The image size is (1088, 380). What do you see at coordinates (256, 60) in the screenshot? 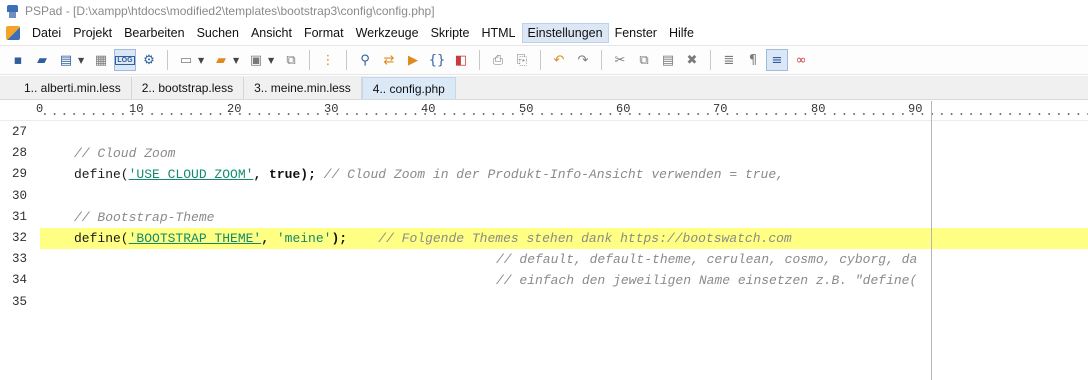
I see `save-icon: ▣` at bounding box center [256, 60].